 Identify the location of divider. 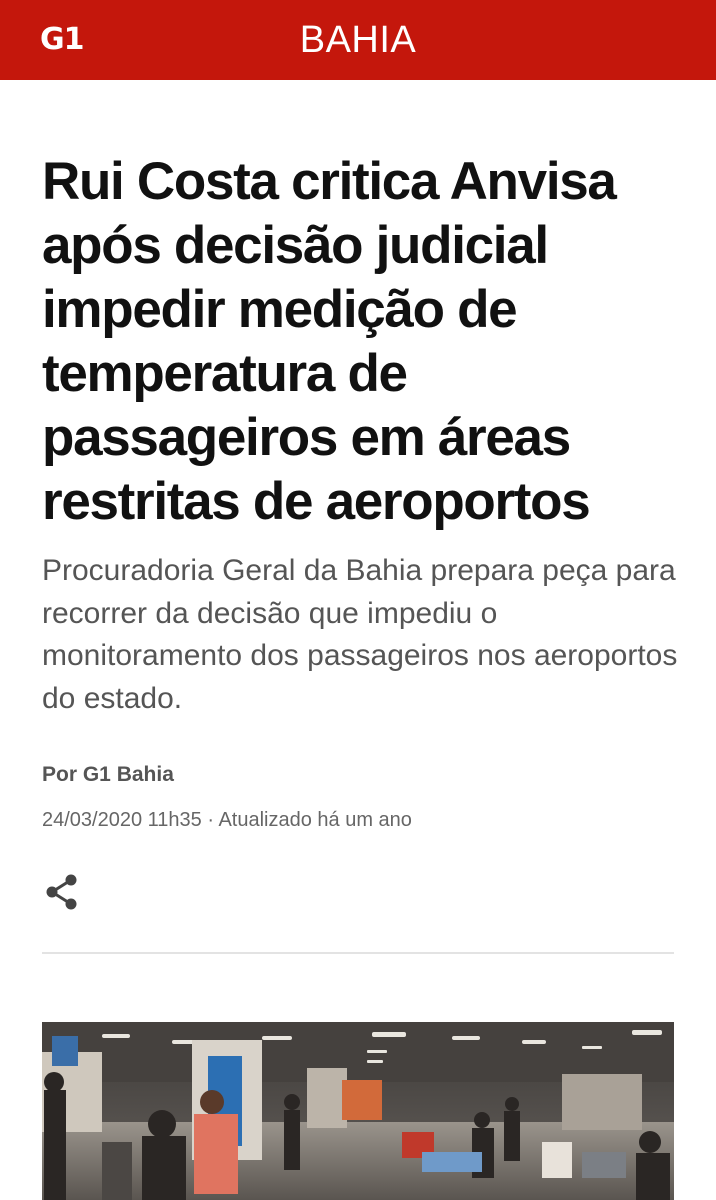
(358, 953).